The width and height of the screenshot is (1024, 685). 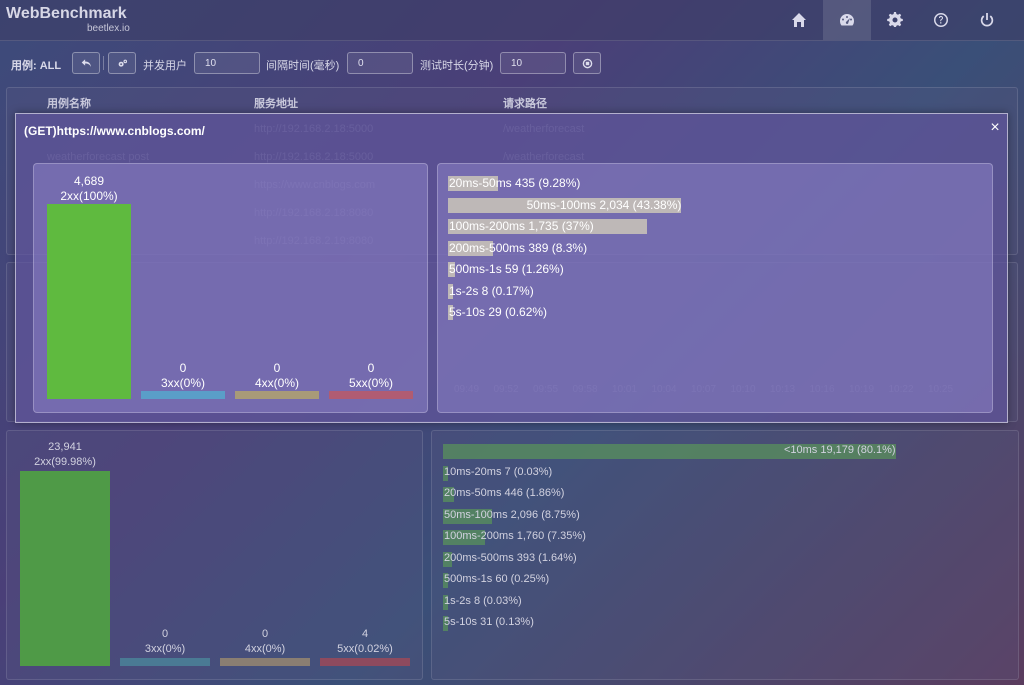 I want to click on status-label: 5xx(0.02%), so click(x=365, y=649).